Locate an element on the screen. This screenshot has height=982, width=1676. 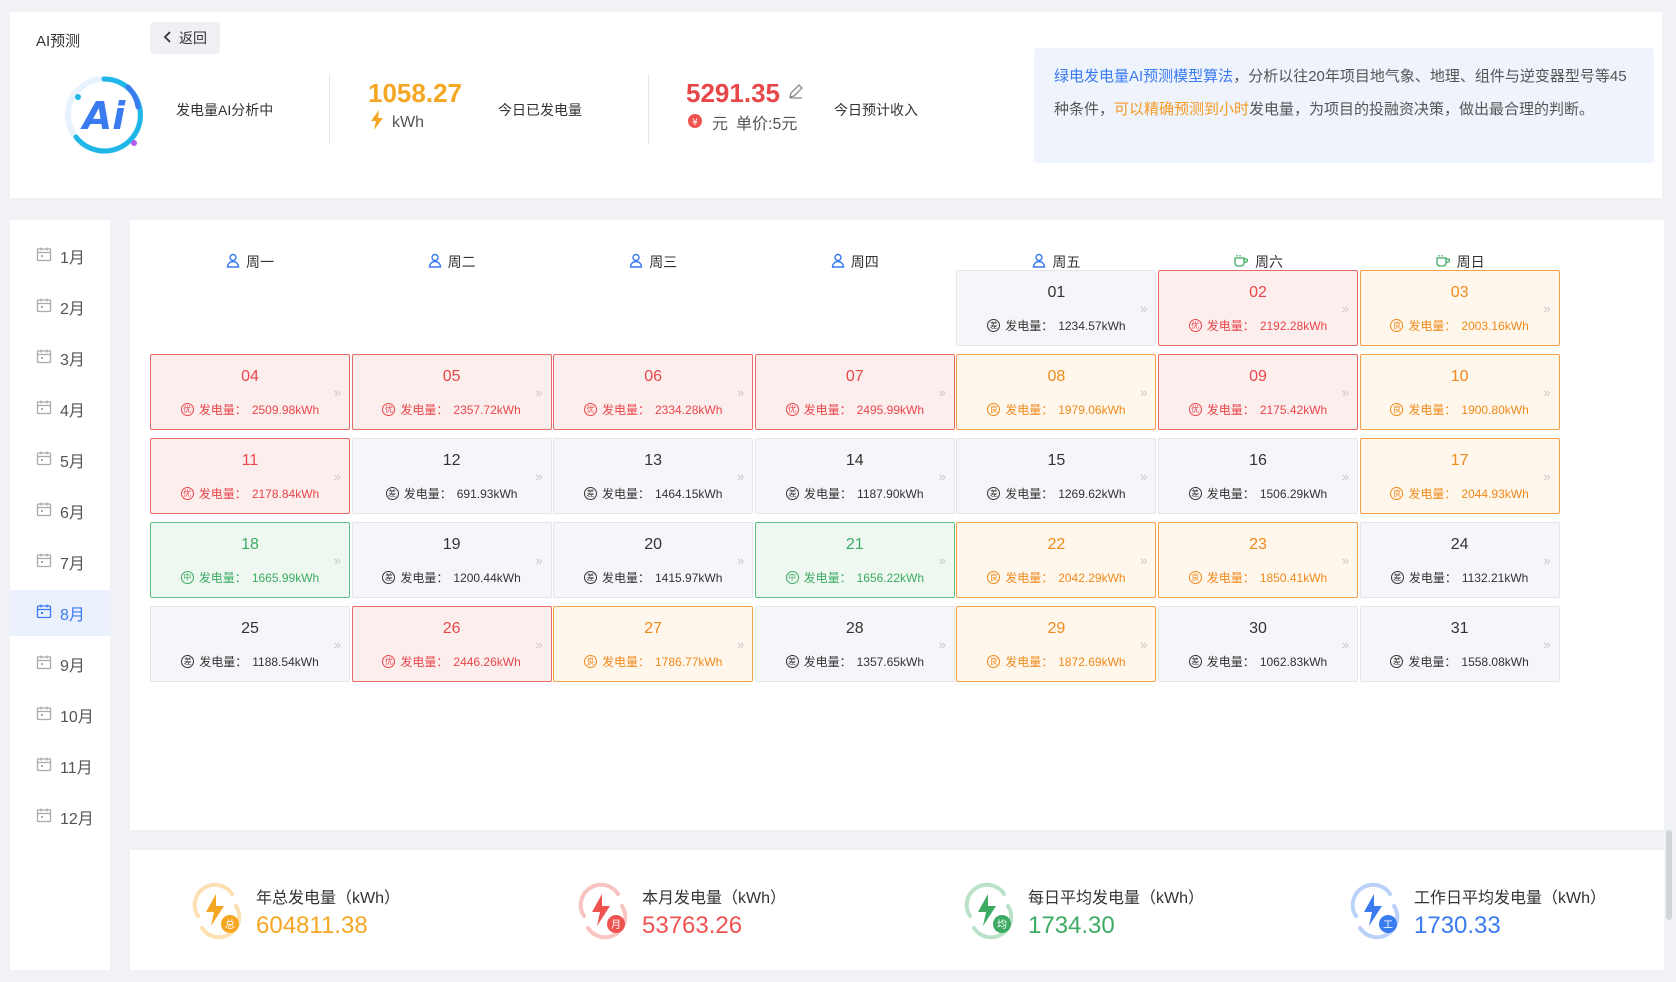
today-gen-unit: kWh is located at coordinates (408, 122).